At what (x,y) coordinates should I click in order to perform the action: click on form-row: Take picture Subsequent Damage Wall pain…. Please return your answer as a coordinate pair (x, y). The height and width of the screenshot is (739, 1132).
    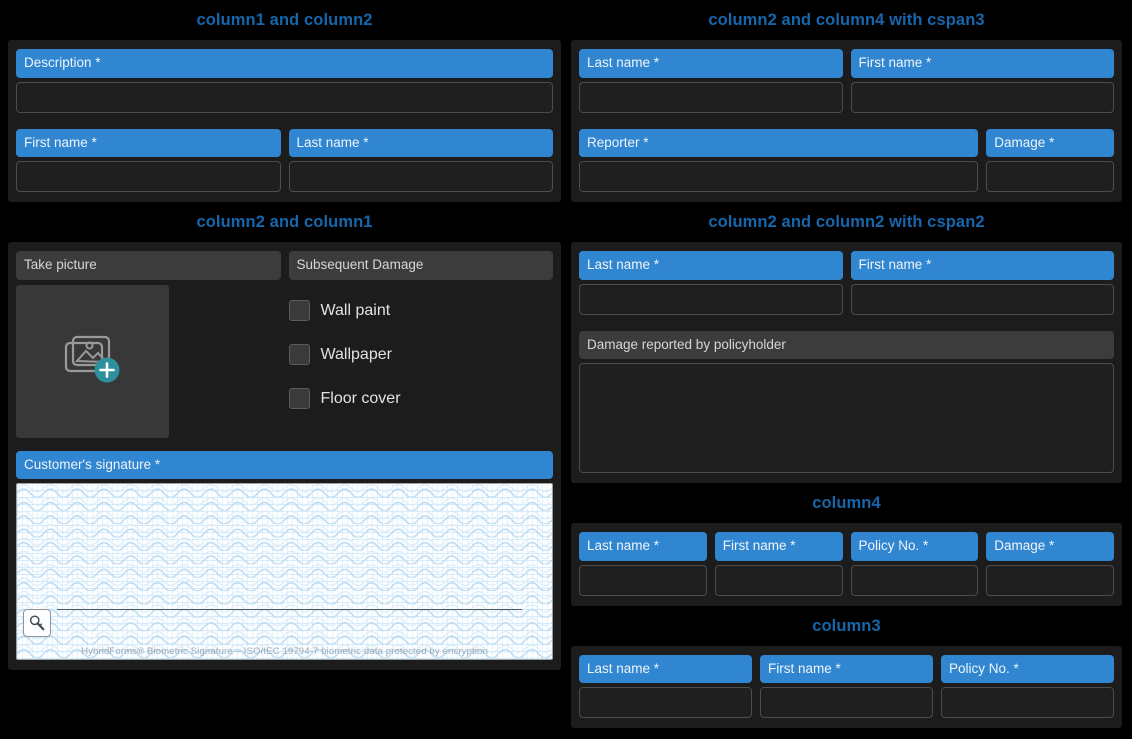
    Looking at the image, I should click on (284, 344).